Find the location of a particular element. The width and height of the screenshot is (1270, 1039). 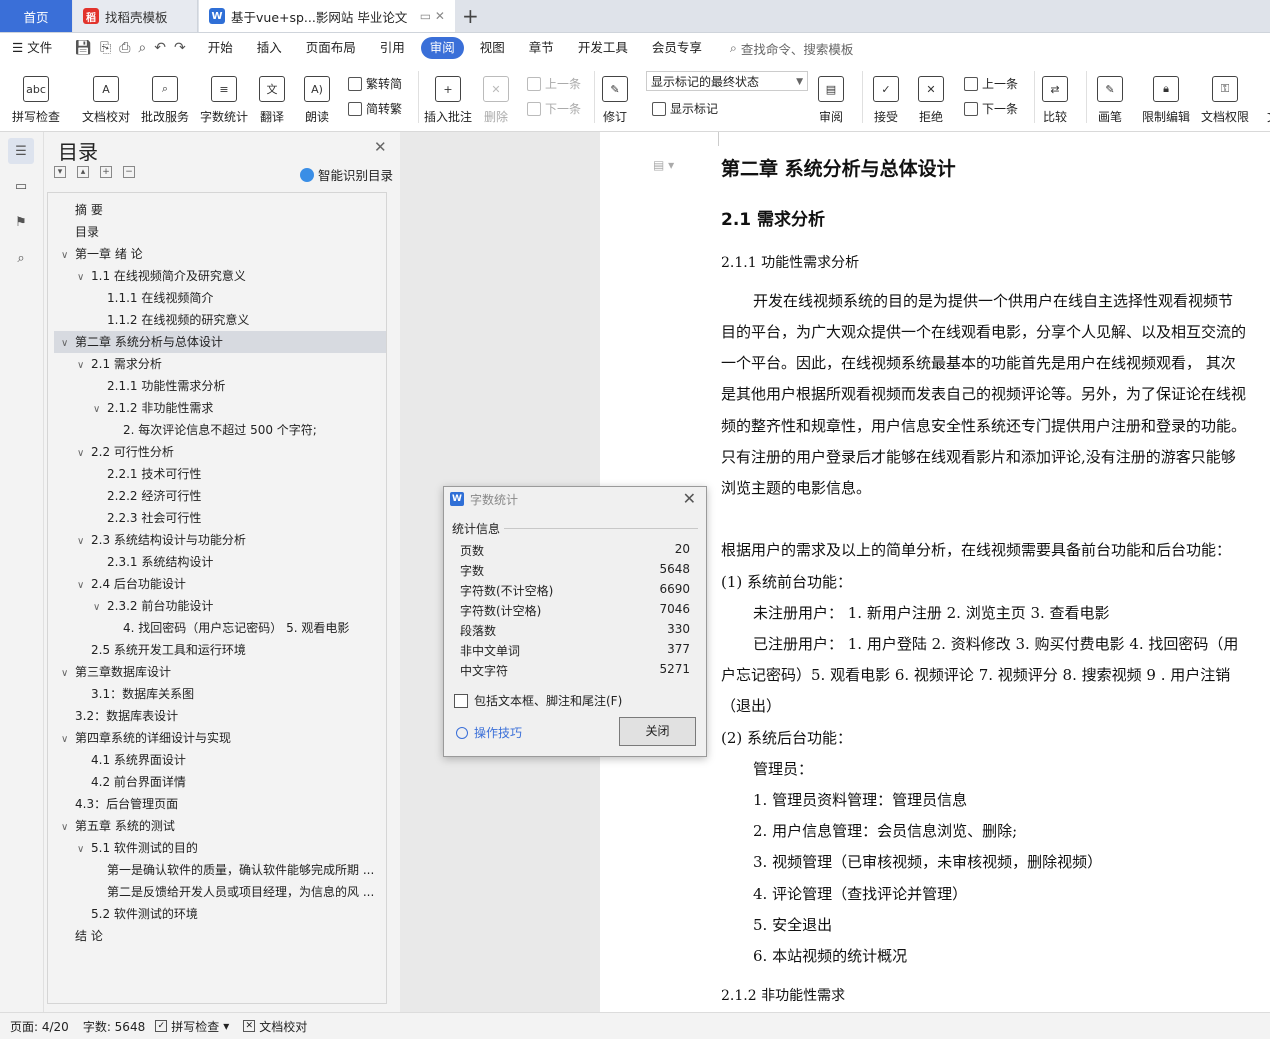

revise-button: ✎ 修订 is located at coordinates (615, 96).